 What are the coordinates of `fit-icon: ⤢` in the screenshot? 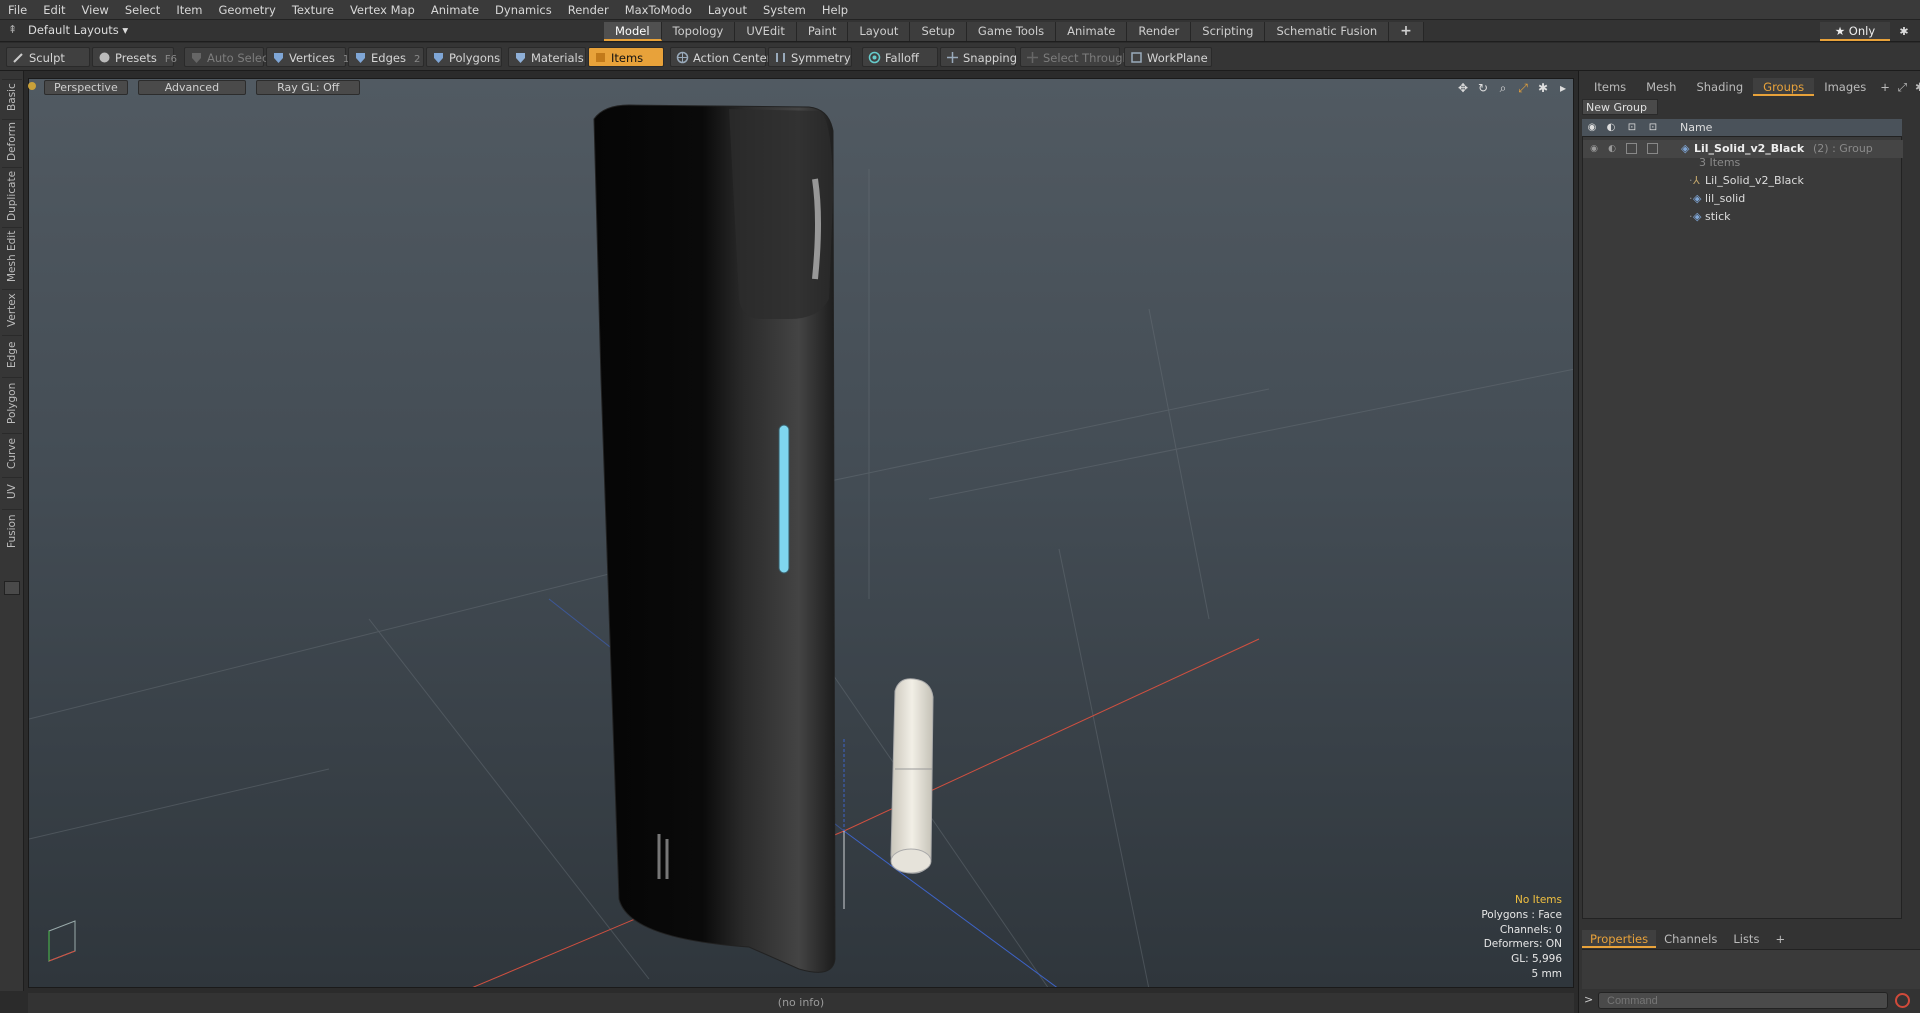 It's located at (1523, 88).